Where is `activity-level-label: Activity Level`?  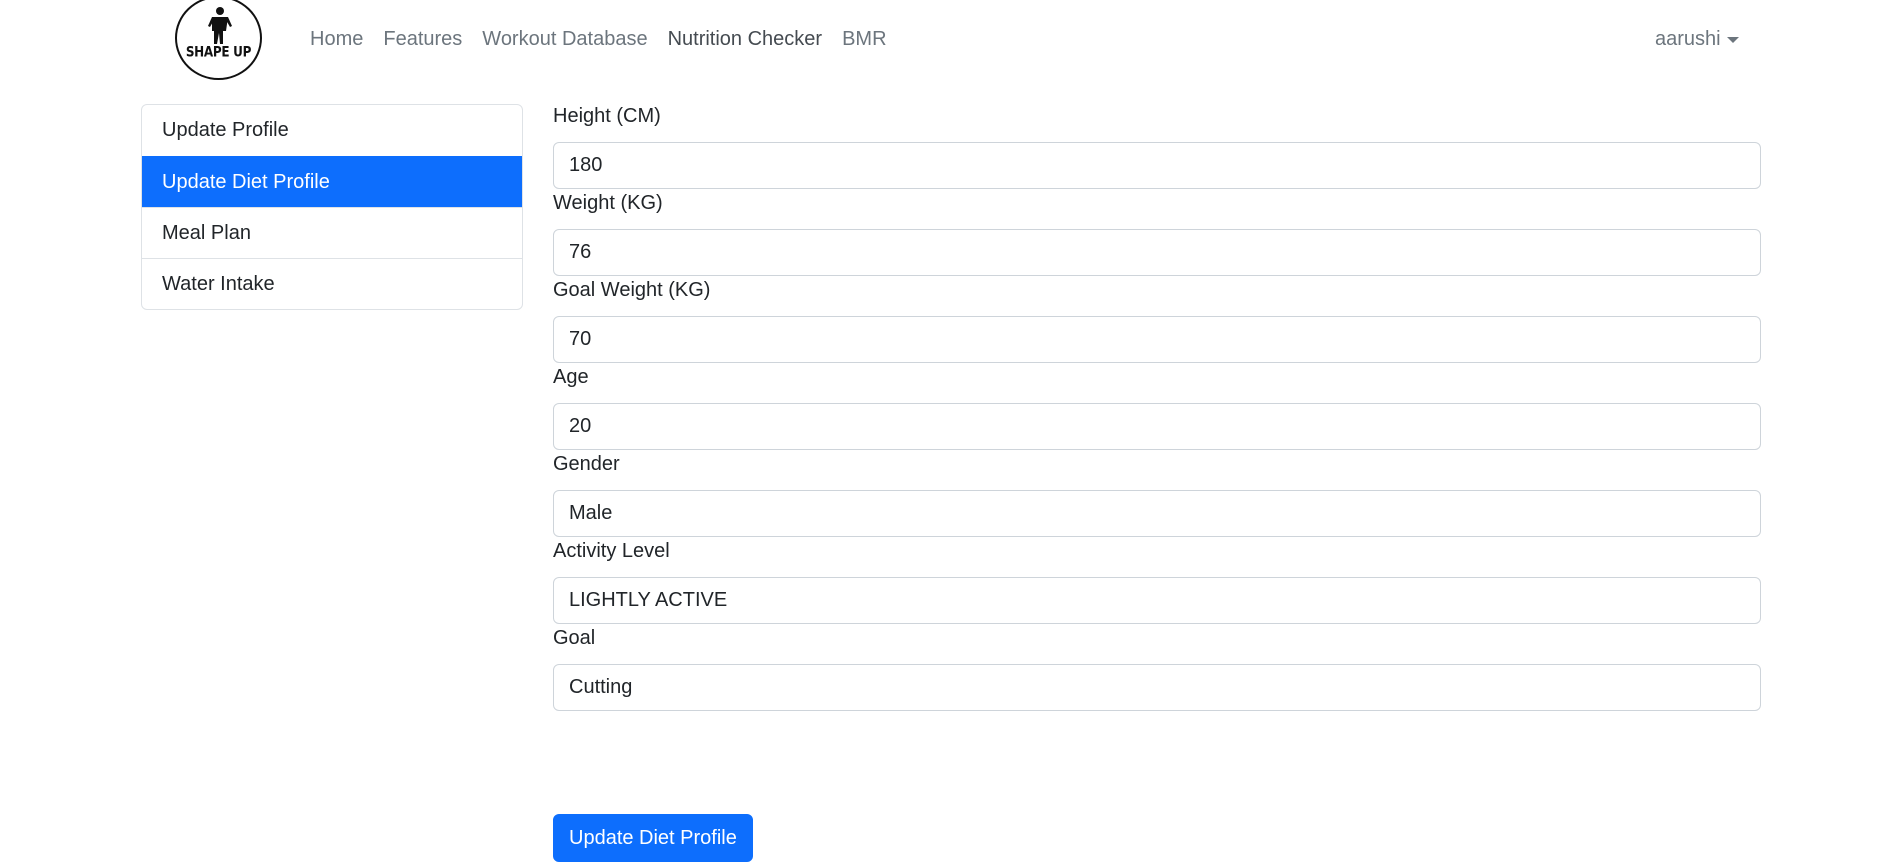 activity-level-label: Activity Level is located at coordinates (611, 551).